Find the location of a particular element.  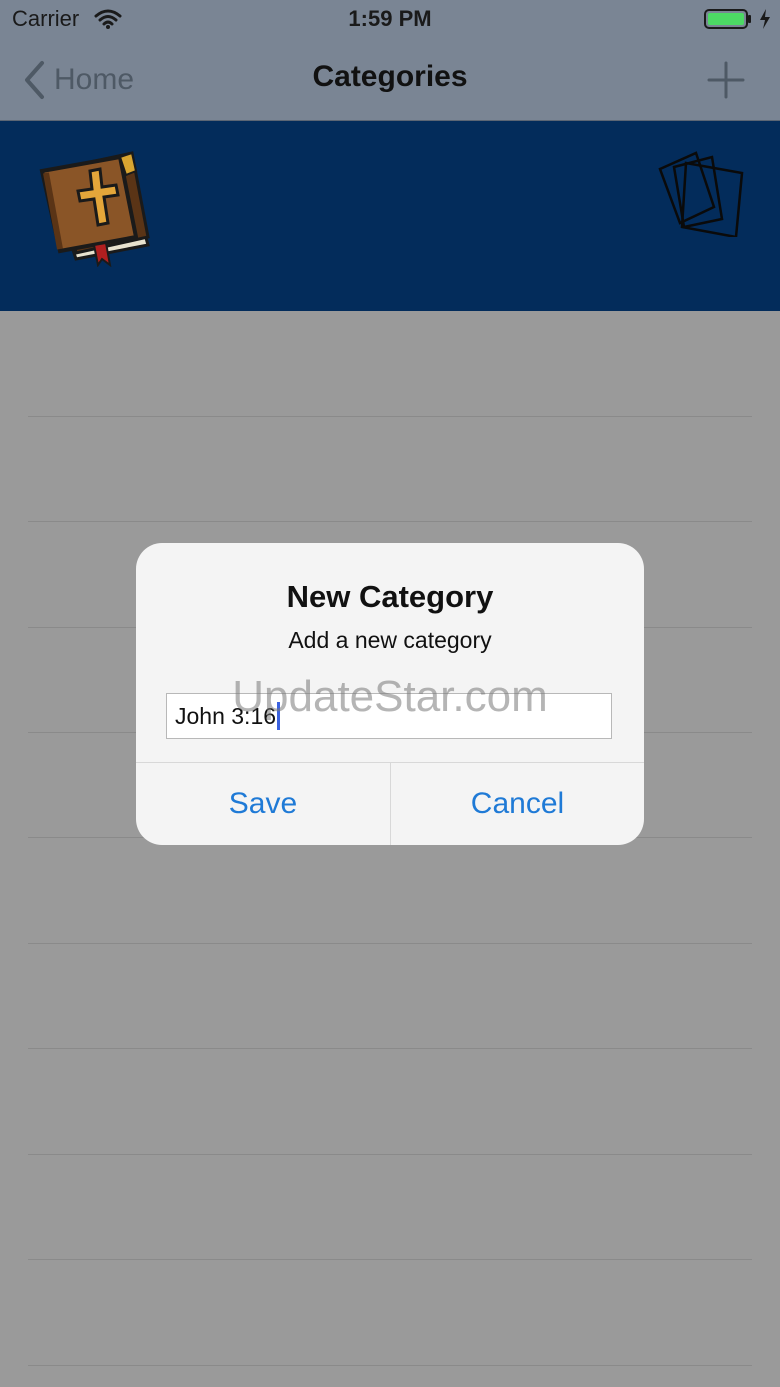

battery-icon is located at coordinates (727, 19).